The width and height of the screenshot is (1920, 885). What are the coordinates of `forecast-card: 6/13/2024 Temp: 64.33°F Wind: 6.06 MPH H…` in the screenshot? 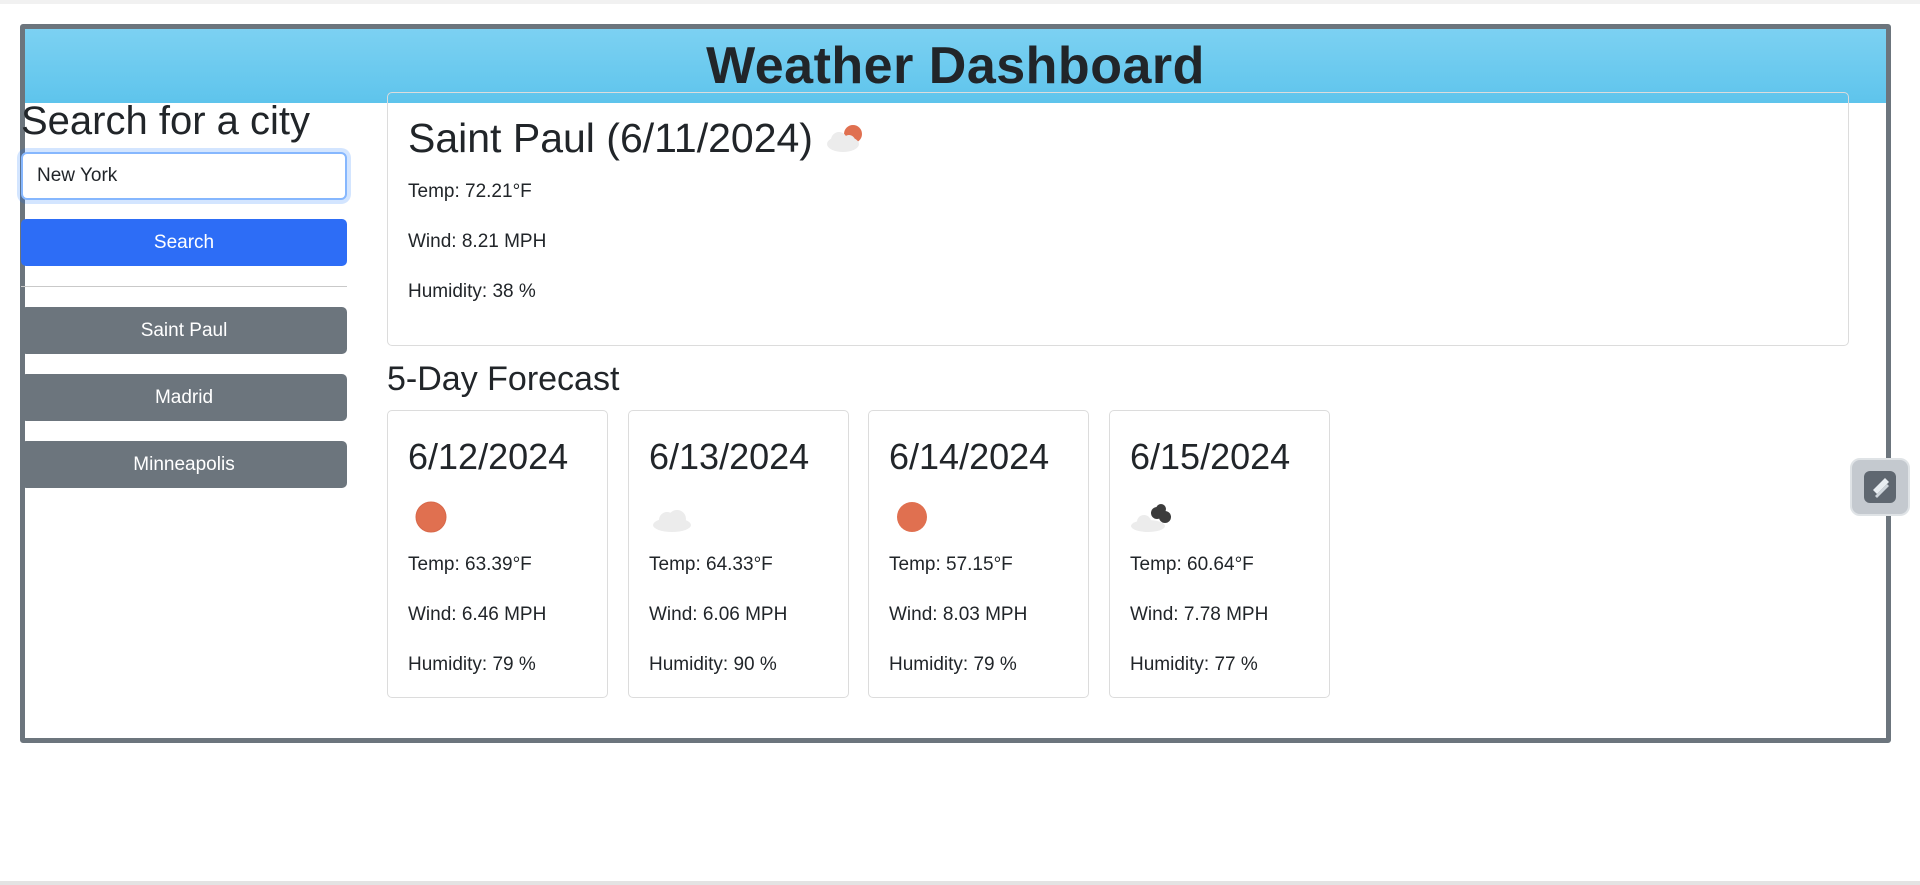 It's located at (738, 554).